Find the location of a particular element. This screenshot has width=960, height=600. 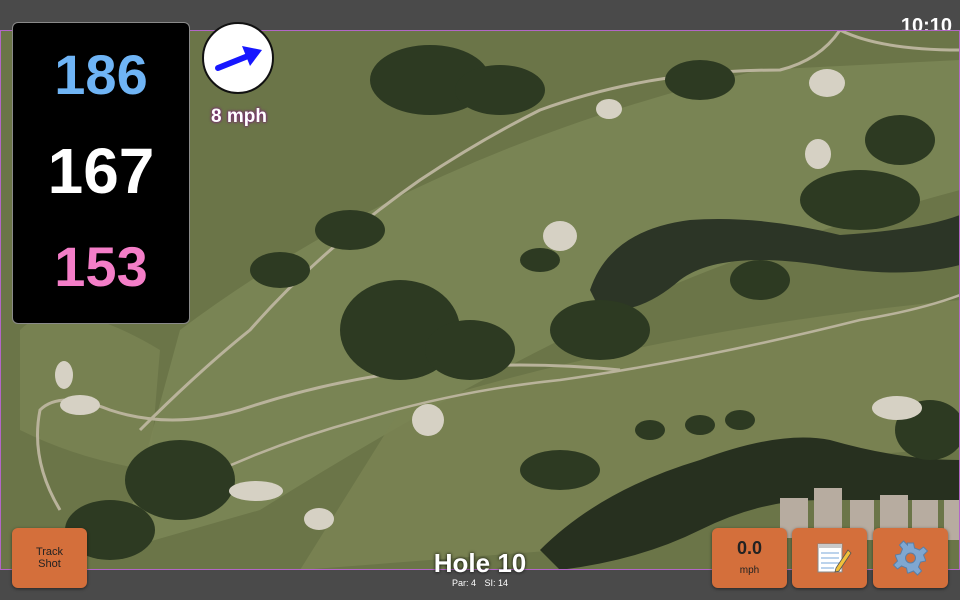

wind-arrow-icon is located at coordinates (238, 58).